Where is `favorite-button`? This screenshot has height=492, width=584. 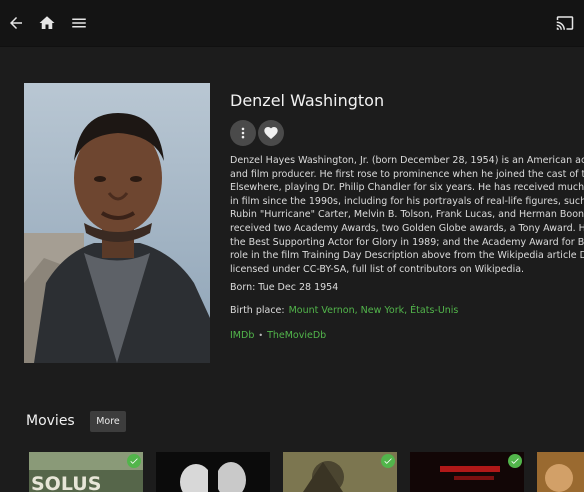
favorite-button is located at coordinates (271, 133).